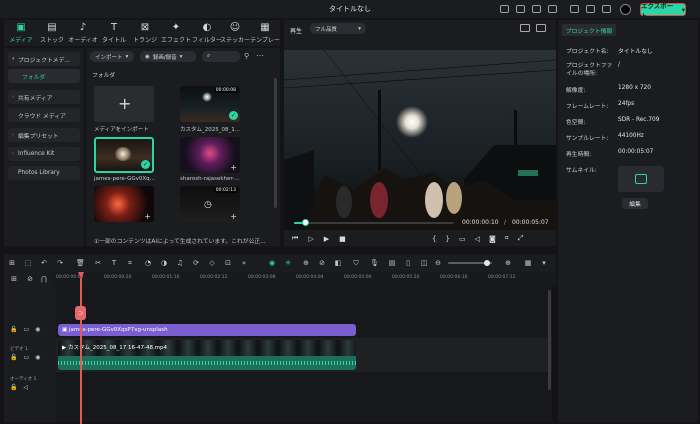 This screenshot has height=424, width=700. What do you see at coordinates (504, 9) in the screenshot?
I see `gift-icon` at bounding box center [504, 9].